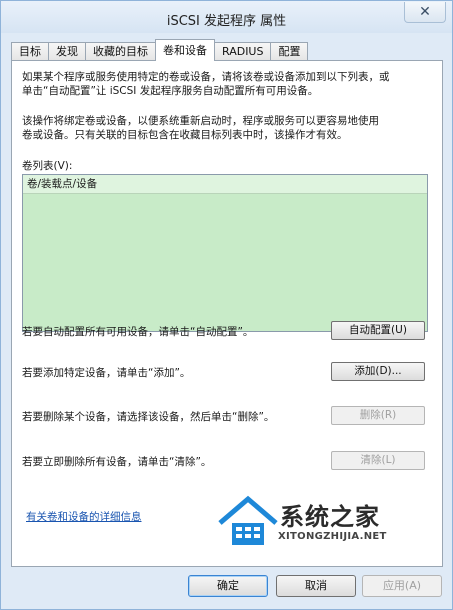 Image resolution: width=453 pixels, height=610 pixels. I want to click on close-button: ✕, so click(425, 12).